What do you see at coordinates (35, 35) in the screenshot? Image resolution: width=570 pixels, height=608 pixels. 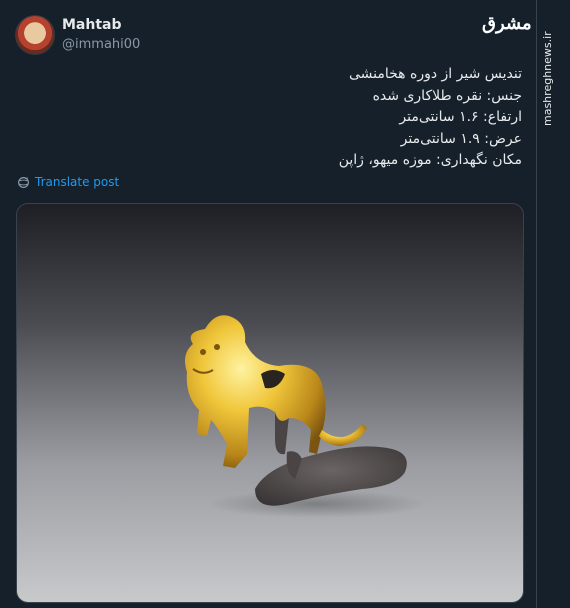 I see `avatar` at bounding box center [35, 35].